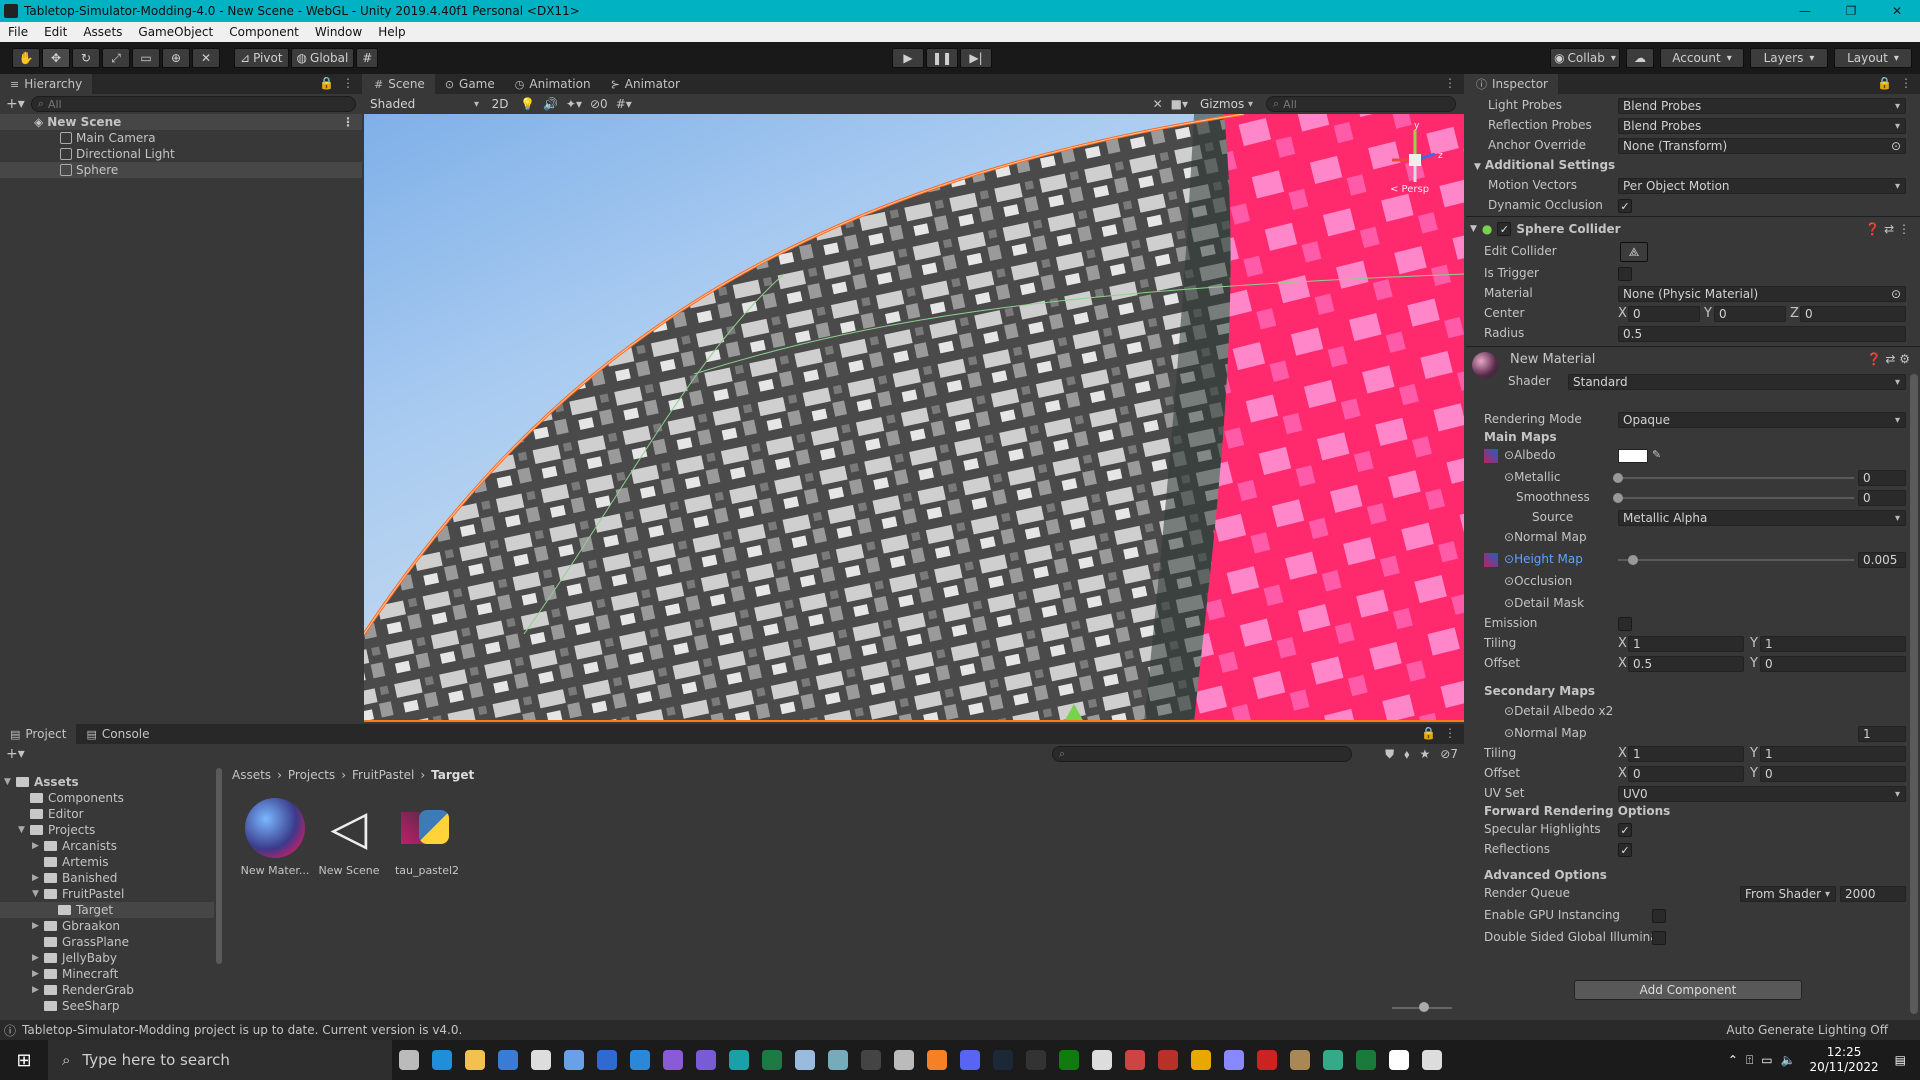  What do you see at coordinates (1895, 83) in the screenshot?
I see `inspector-menu-icon: 🔒 ⋮` at bounding box center [1895, 83].